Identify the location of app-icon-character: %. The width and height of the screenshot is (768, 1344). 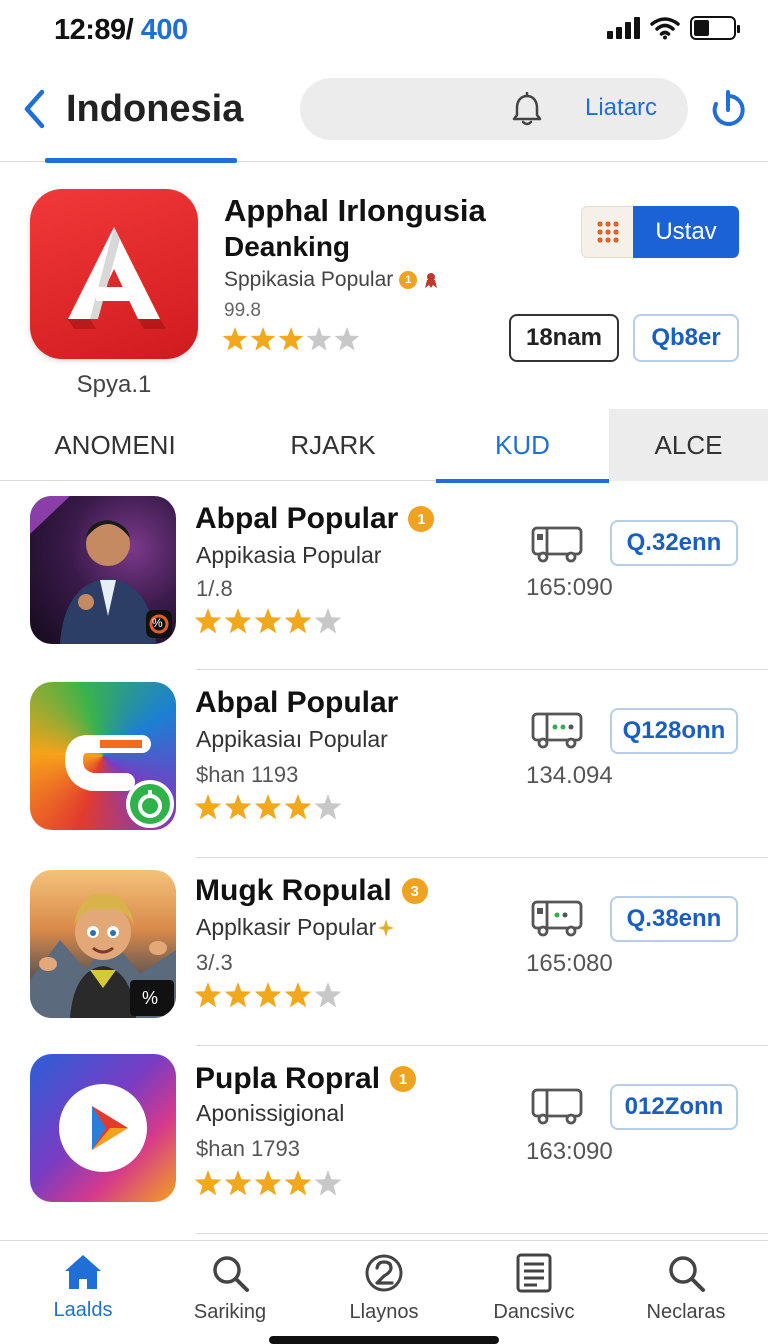
(103, 944).